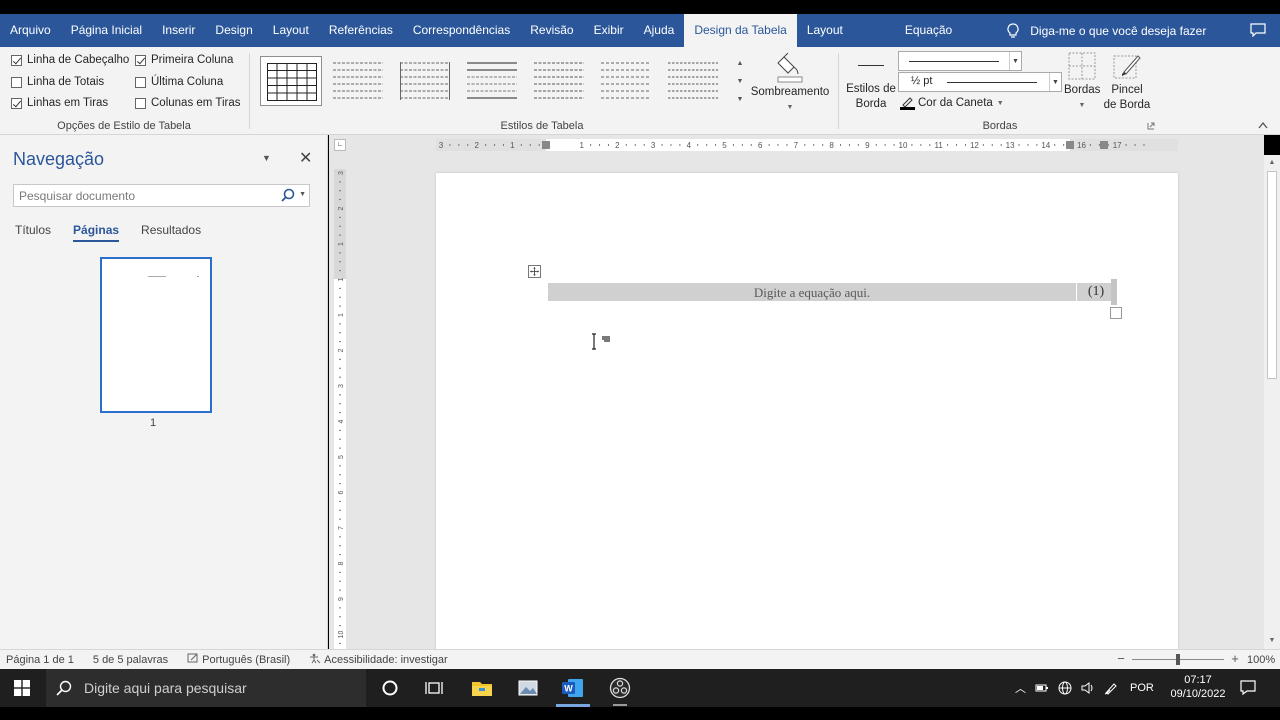 The height and width of the screenshot is (720, 1280). Describe the element at coordinates (340, 409) in the screenshot. I see `vertical-ruler: 3 2 1 1 1 2 3 4 5 6 7 8 9 10` at that location.